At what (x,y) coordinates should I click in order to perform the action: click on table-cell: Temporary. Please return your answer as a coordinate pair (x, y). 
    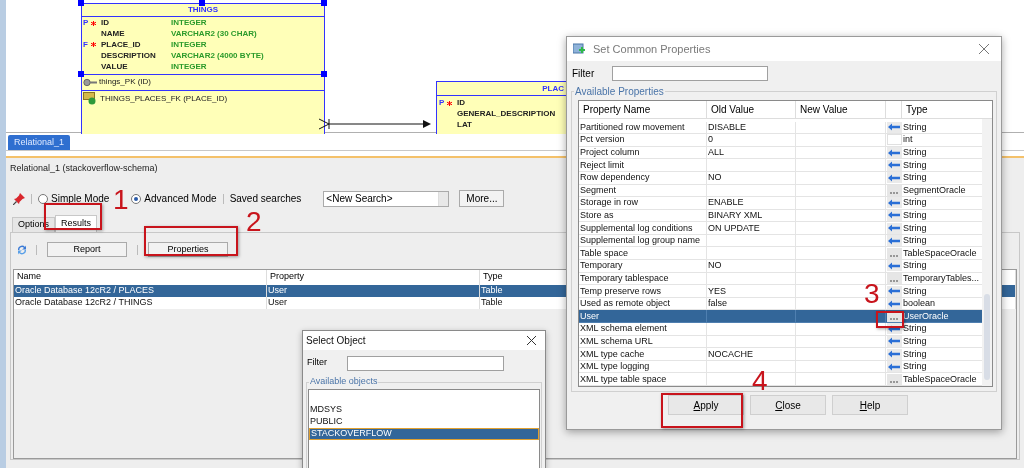
    Looking at the image, I should click on (643, 266).